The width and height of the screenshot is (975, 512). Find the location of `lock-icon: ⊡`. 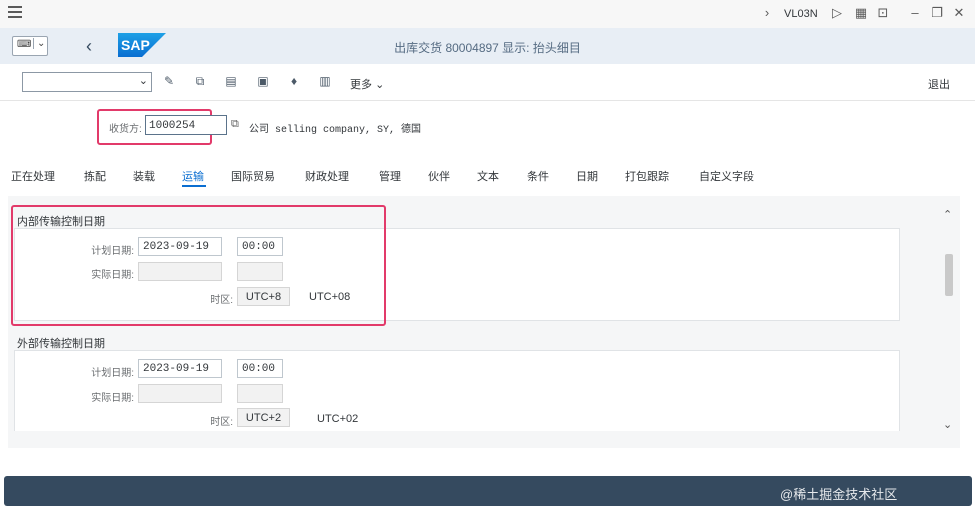

lock-icon: ⊡ is located at coordinates (883, 13).